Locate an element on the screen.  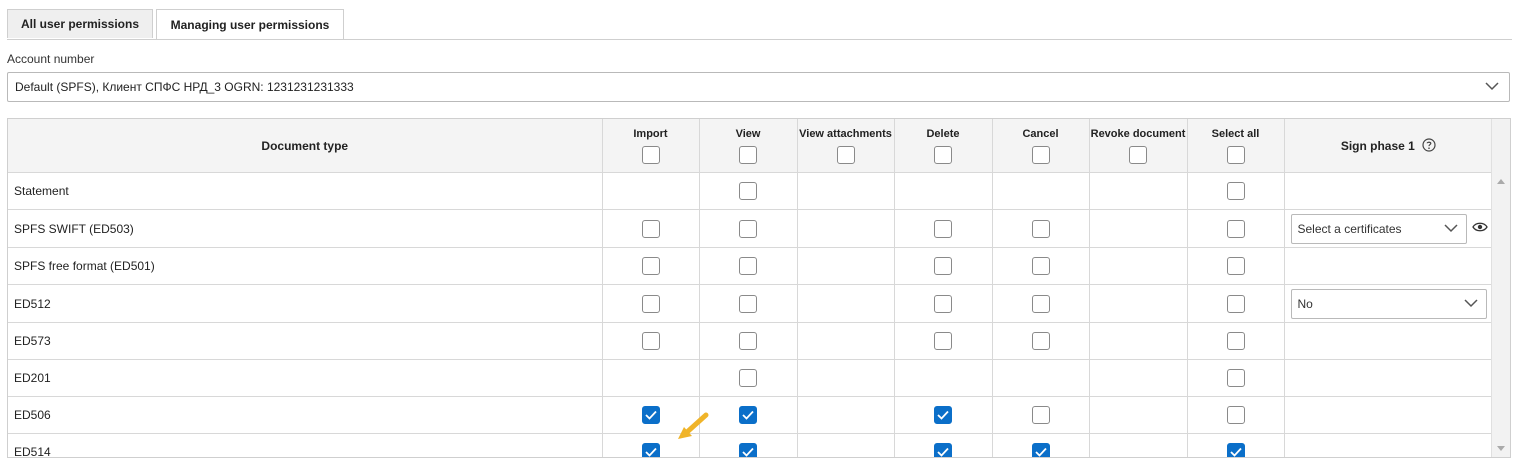
delete-all-checkbox is located at coordinates (943, 155).